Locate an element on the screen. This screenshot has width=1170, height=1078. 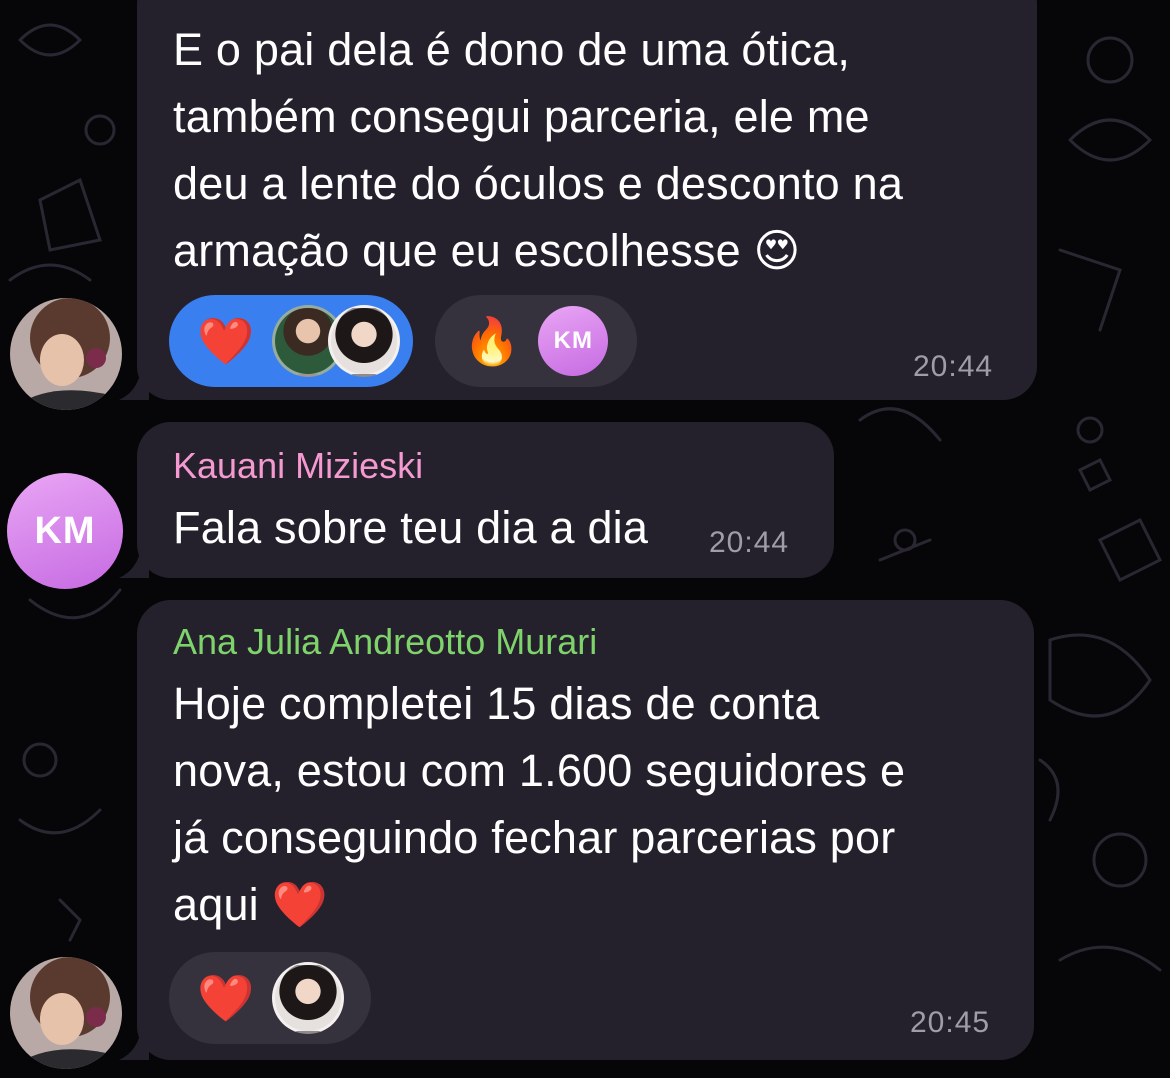
message-time: 20:45 is located at coordinates (950, 1022).